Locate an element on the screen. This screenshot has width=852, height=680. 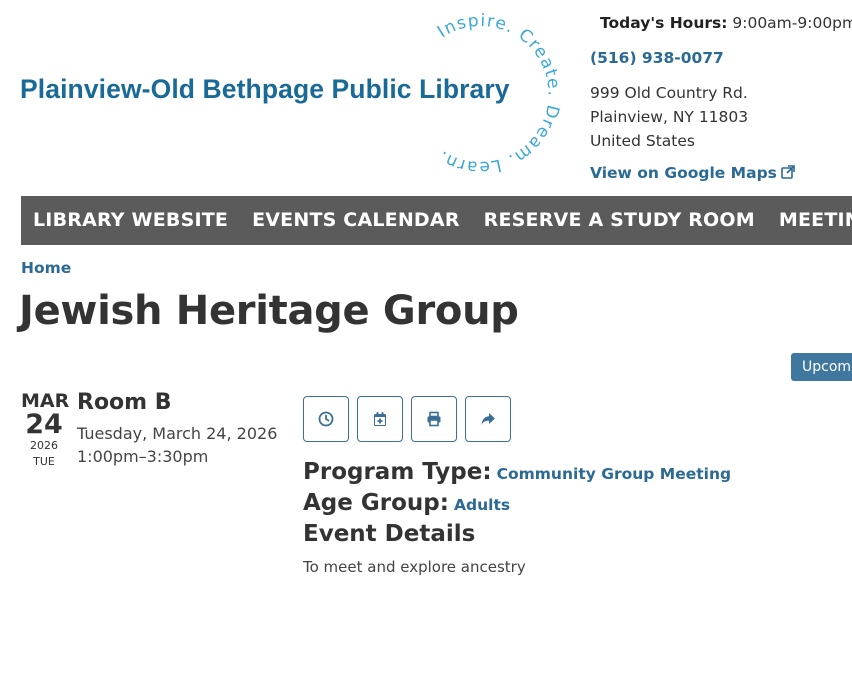
tagline-logo: Inspire. Create. Dream. Learn. is located at coordinates (499, 94).